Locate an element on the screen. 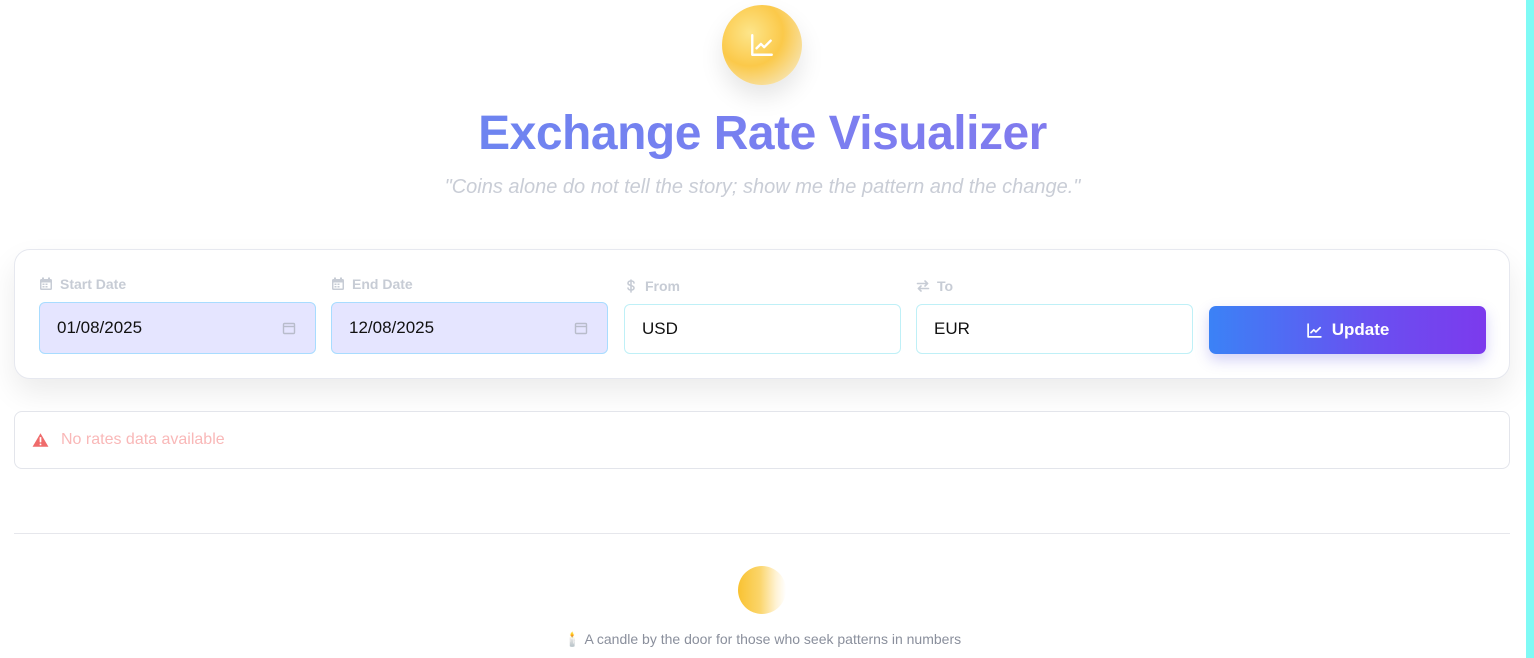  start-date-label: Start Date is located at coordinates (82, 284).